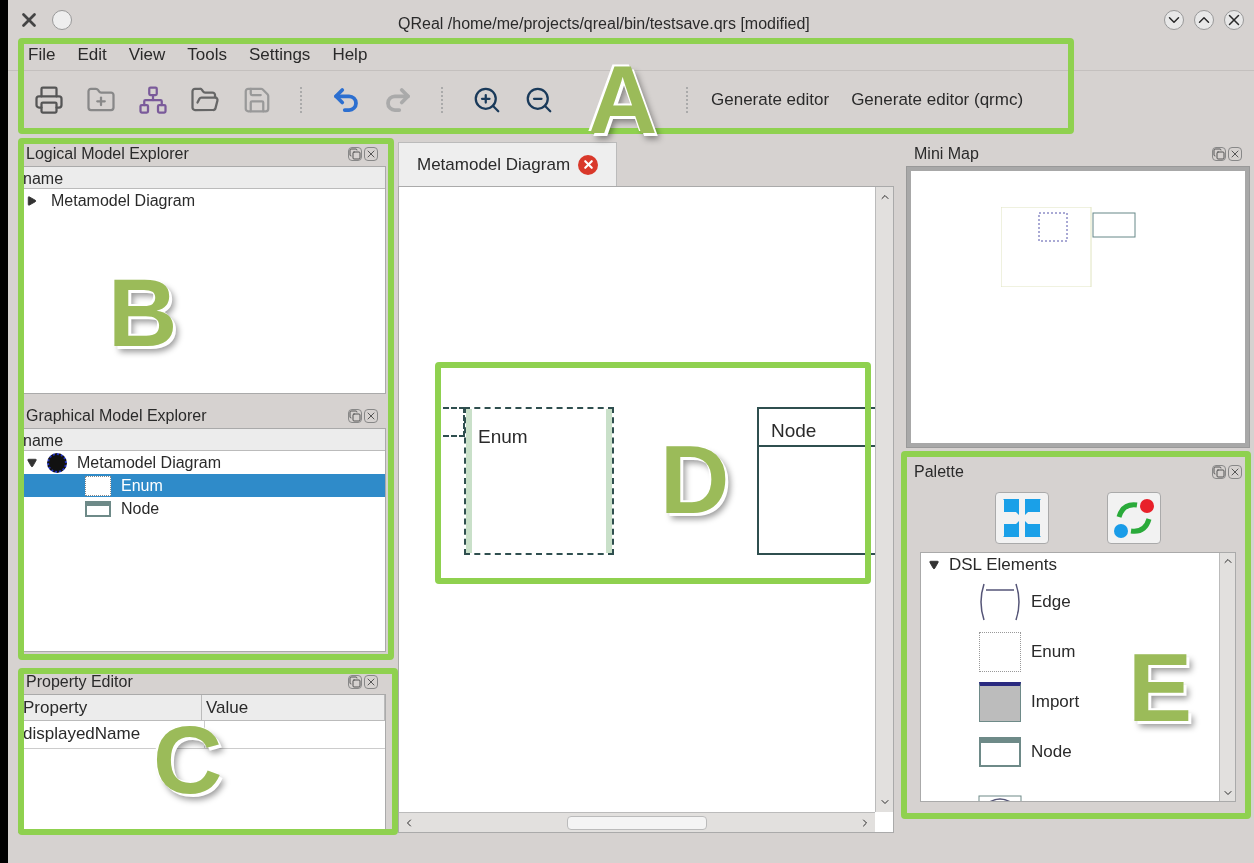  What do you see at coordinates (1024, 752) in the screenshot?
I see `palette-item: Node` at bounding box center [1024, 752].